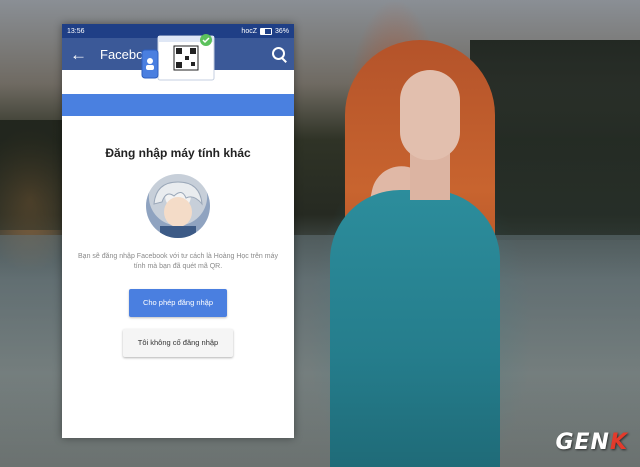  What do you see at coordinates (249, 31) in the screenshot?
I see `network-label: hocZ` at bounding box center [249, 31].